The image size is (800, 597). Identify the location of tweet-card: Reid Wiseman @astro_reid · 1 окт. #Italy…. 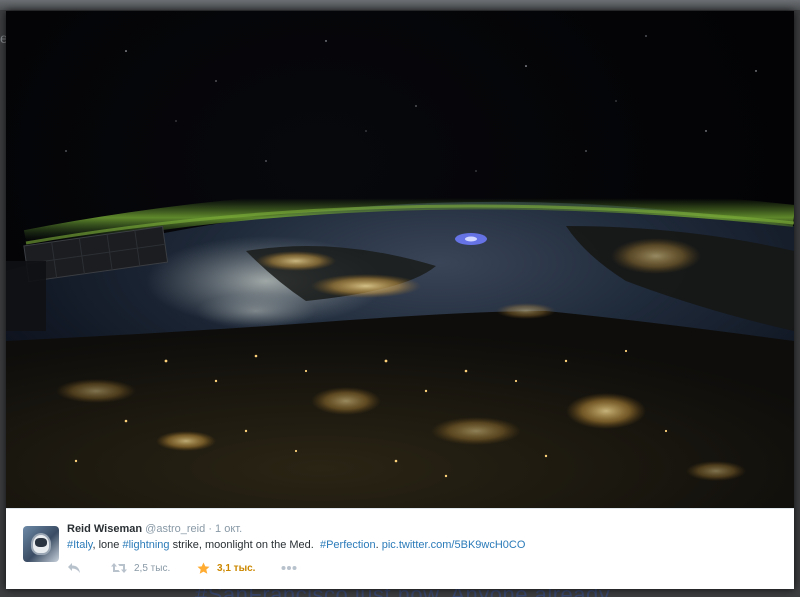
(400, 548).